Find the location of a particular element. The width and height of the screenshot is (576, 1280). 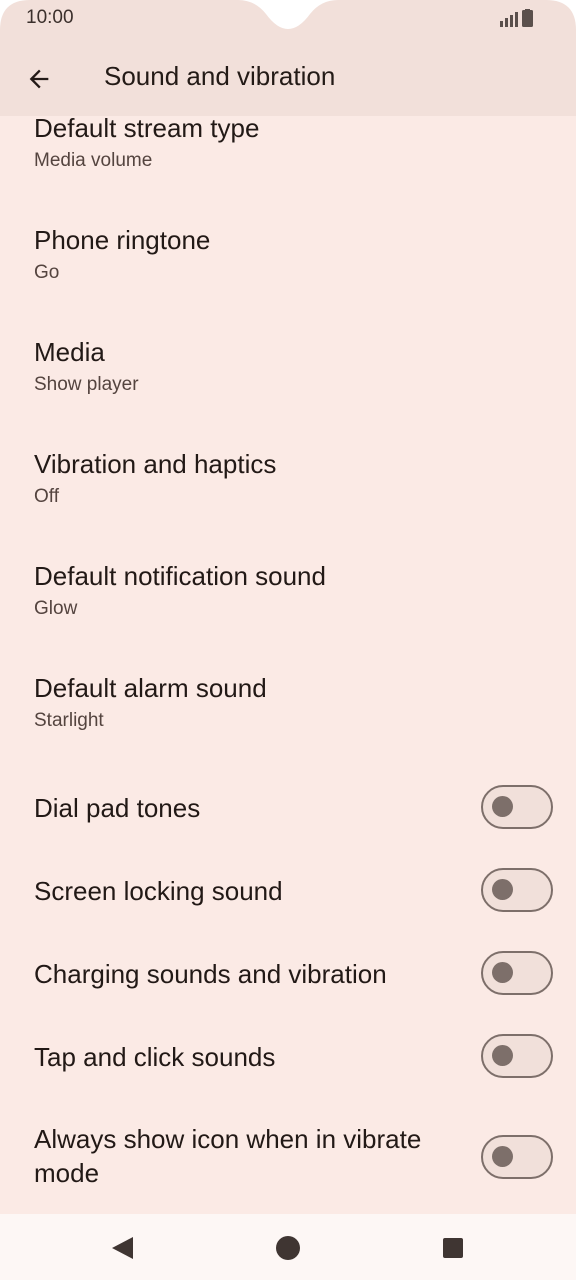

nav-recents-button is located at coordinates (453, 1248).